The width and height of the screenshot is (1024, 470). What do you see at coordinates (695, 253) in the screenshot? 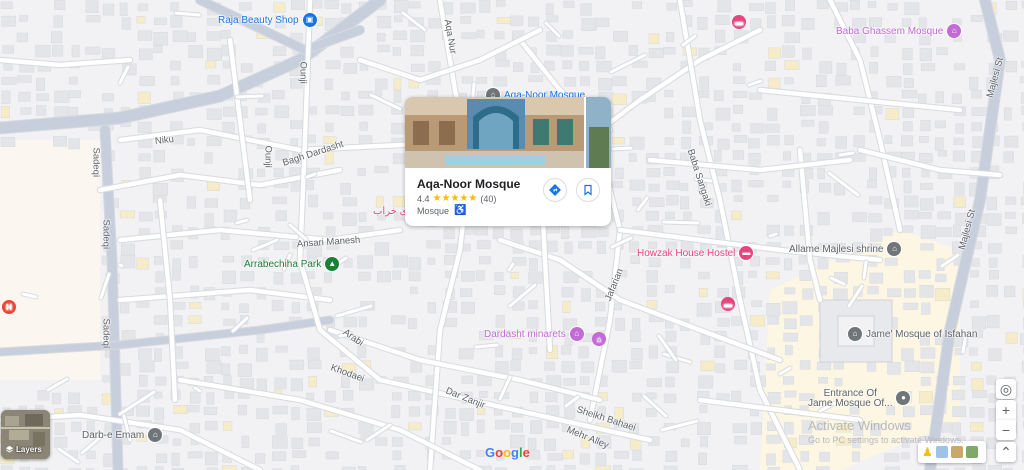
I see `poi-howzak-house-hostel: Howzak House Hostel ▬` at bounding box center [695, 253].